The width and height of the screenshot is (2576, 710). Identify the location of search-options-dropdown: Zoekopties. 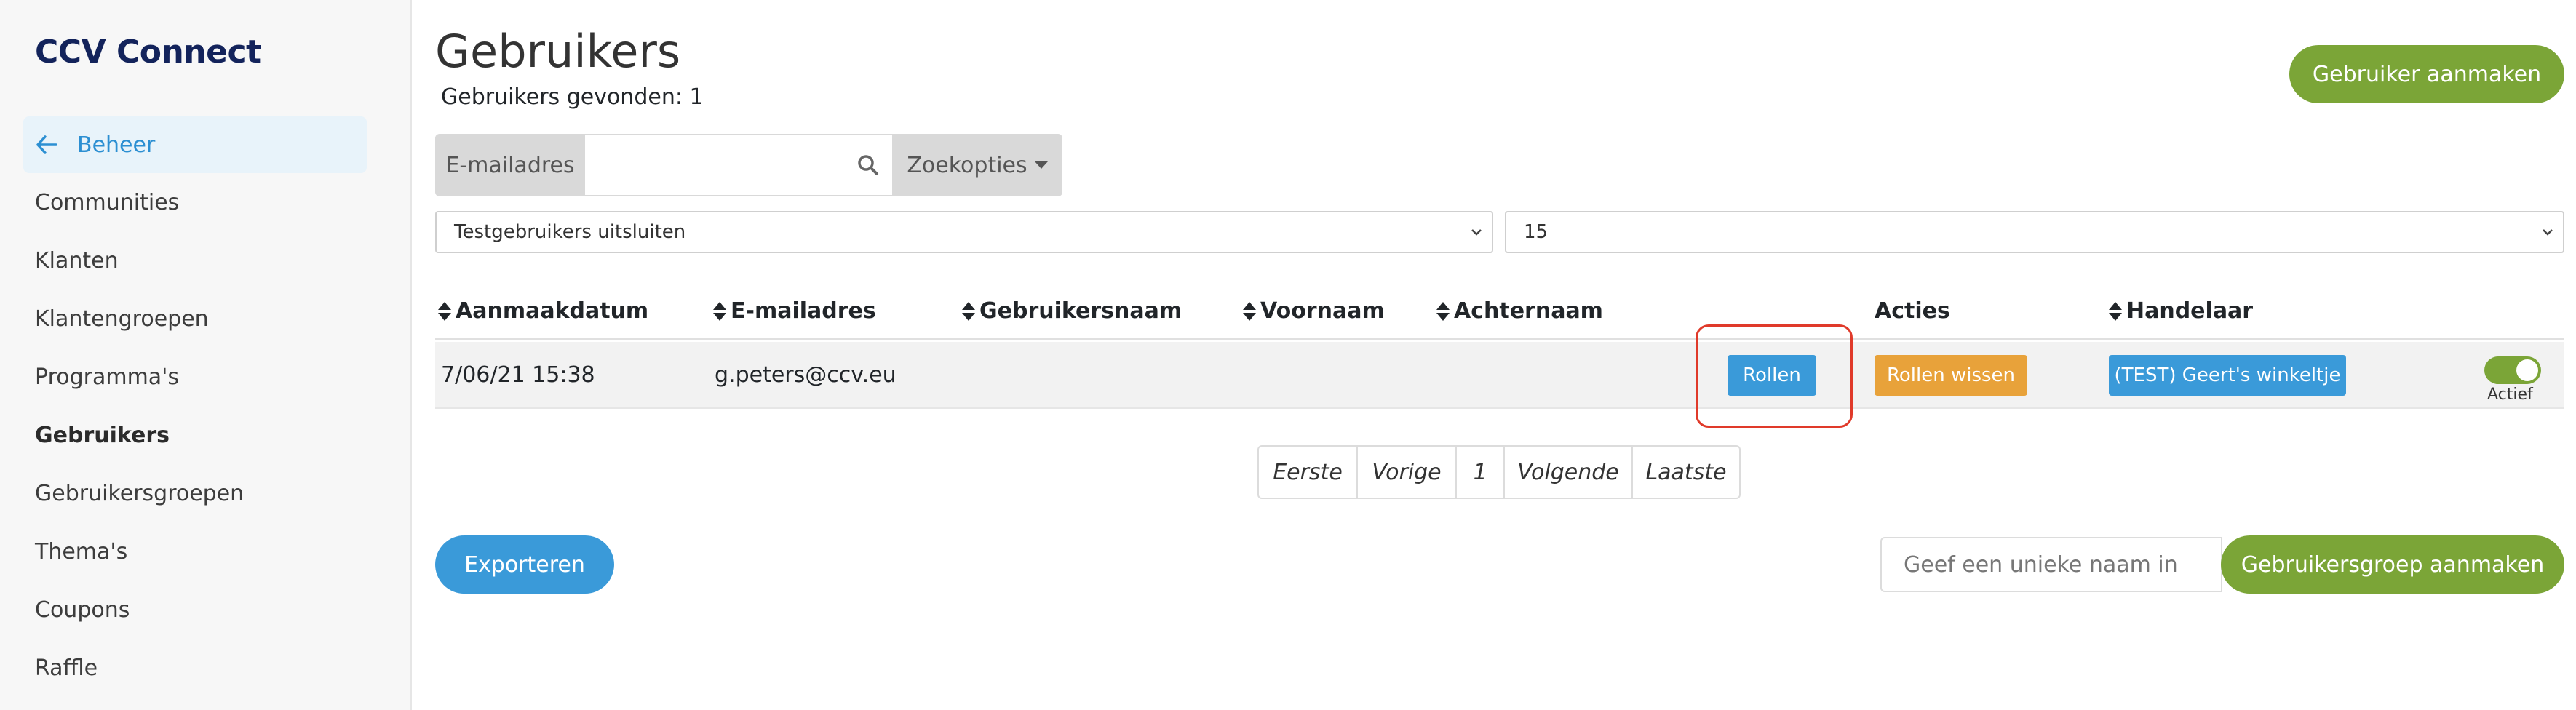
(977, 165).